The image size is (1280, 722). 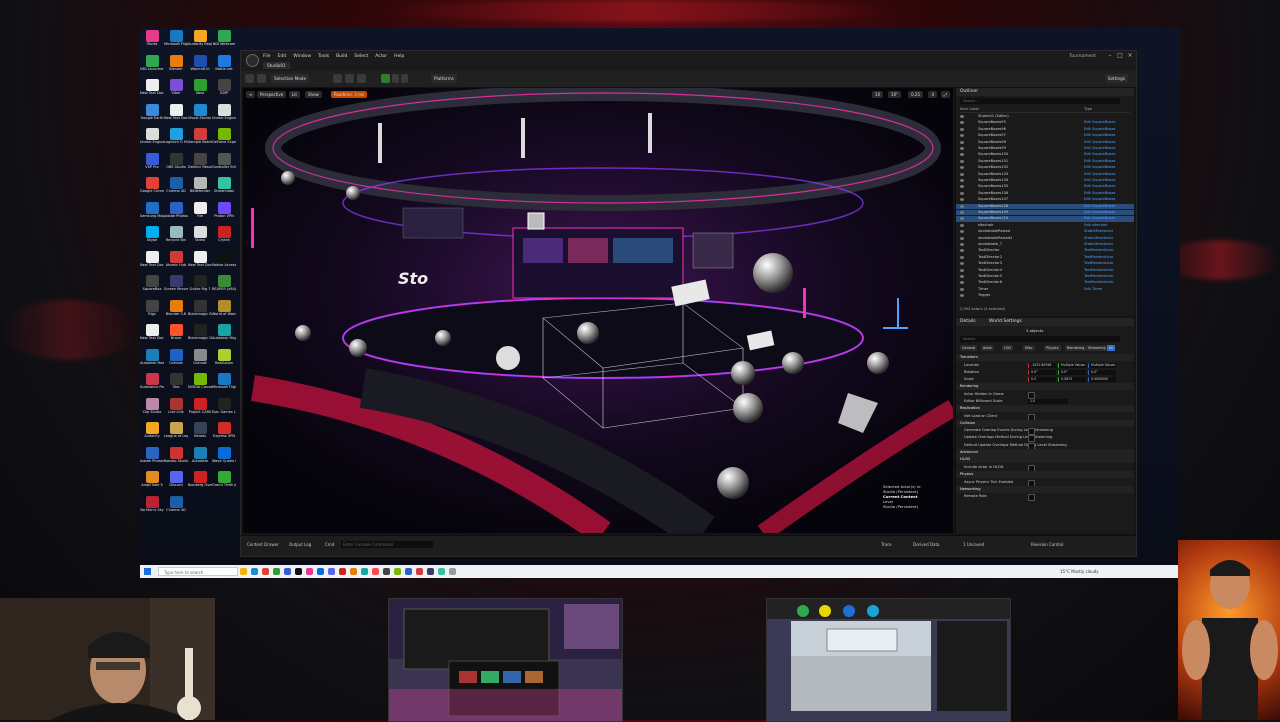 I want to click on stop-icon, so click(x=404, y=78).